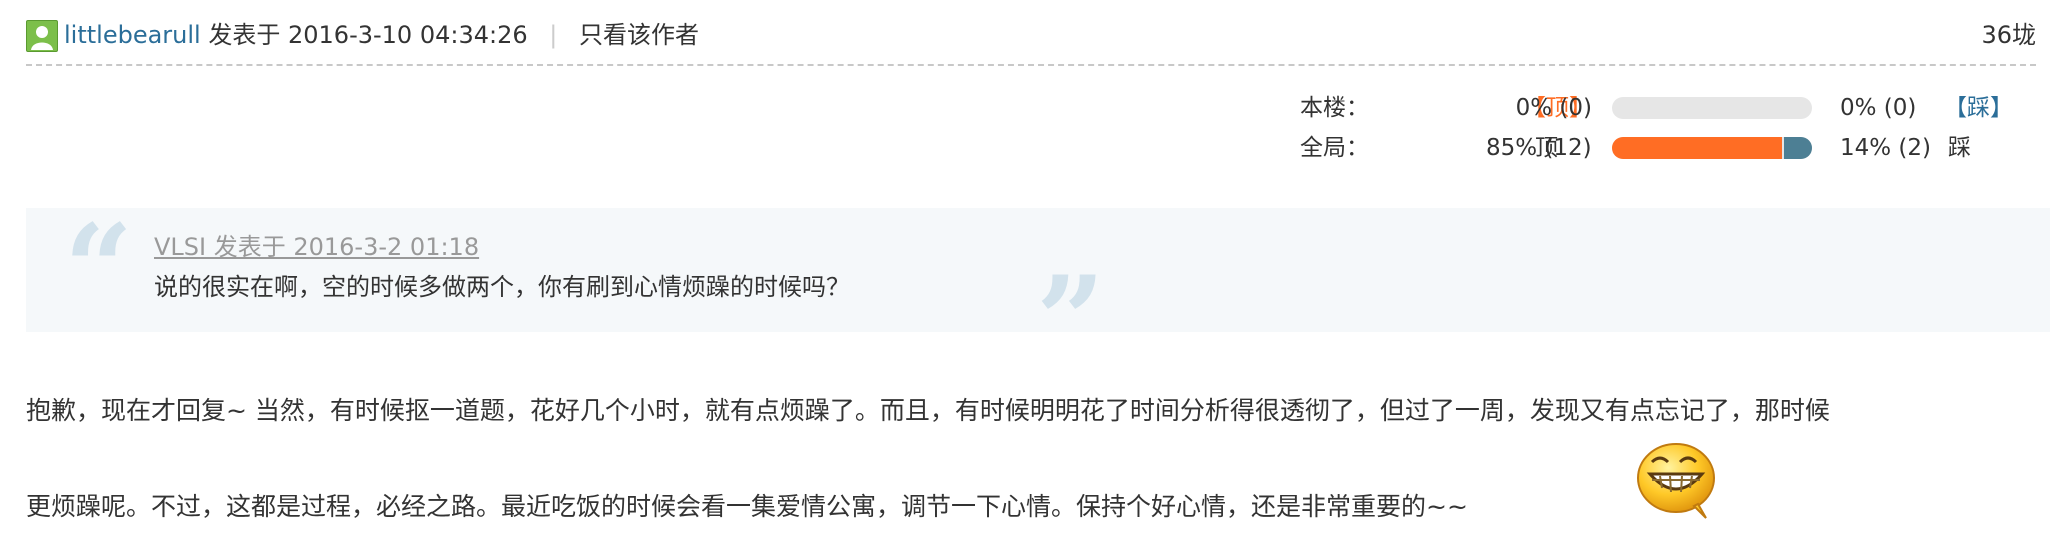 The width and height of the screenshot is (2062, 546). Describe the element at coordinates (42, 36) in the screenshot. I see `user-avatar-icon` at that location.